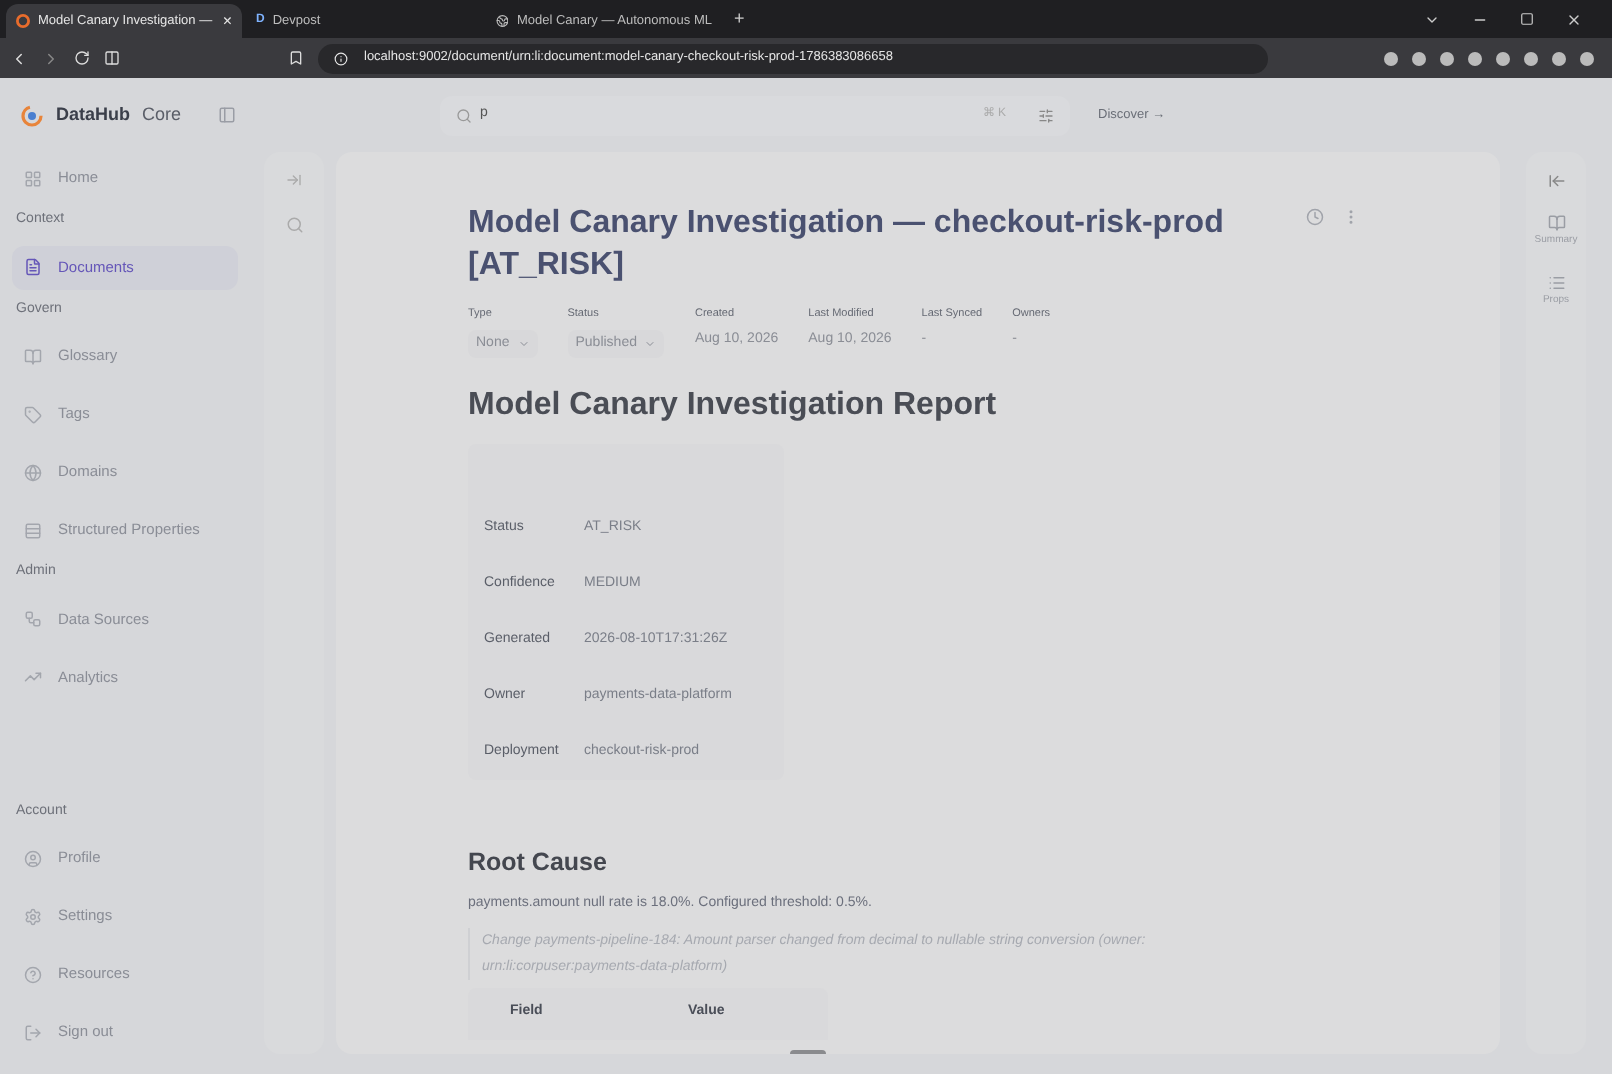  I want to click on sidebar-icon, so click(112, 58).